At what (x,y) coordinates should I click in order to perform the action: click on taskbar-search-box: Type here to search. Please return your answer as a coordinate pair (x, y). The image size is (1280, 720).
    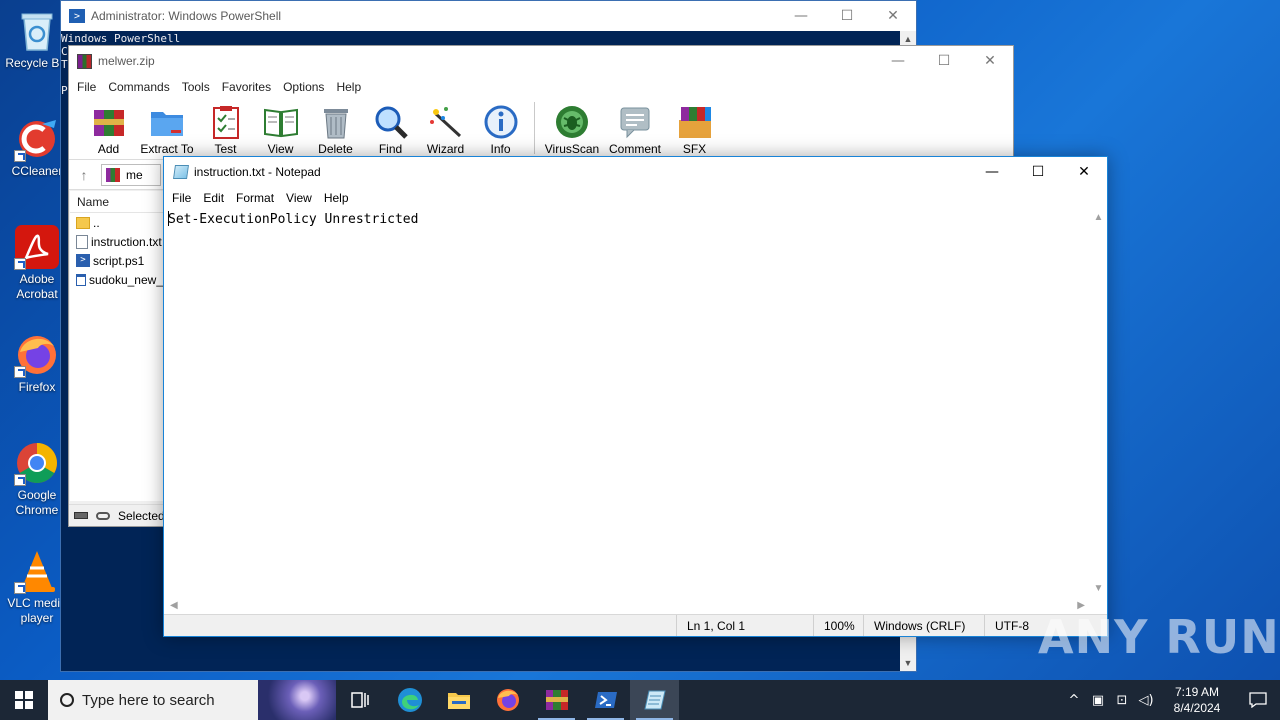
    Looking at the image, I should click on (192, 700).